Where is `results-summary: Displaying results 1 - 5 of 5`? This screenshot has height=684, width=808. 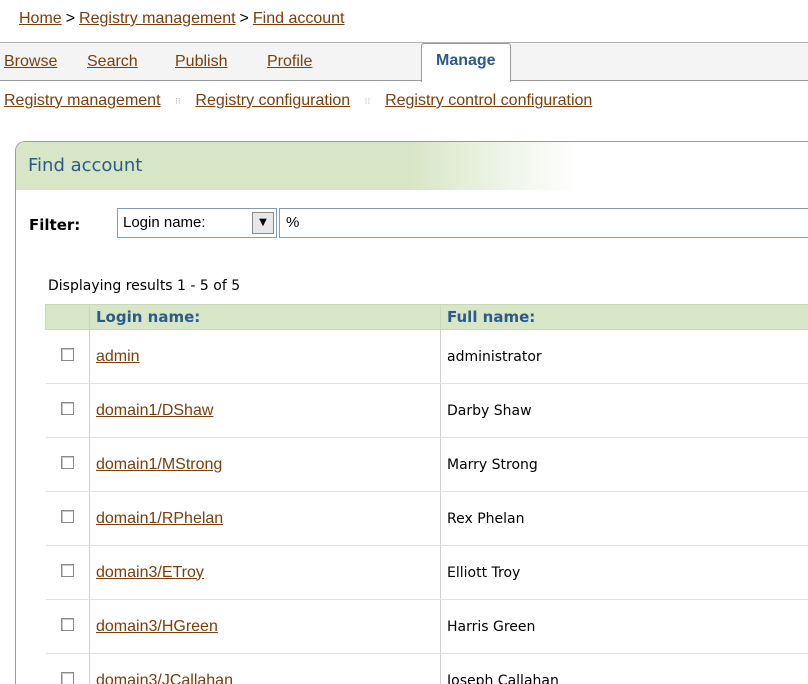
results-summary: Displaying results 1 - 5 of 5 is located at coordinates (144, 286).